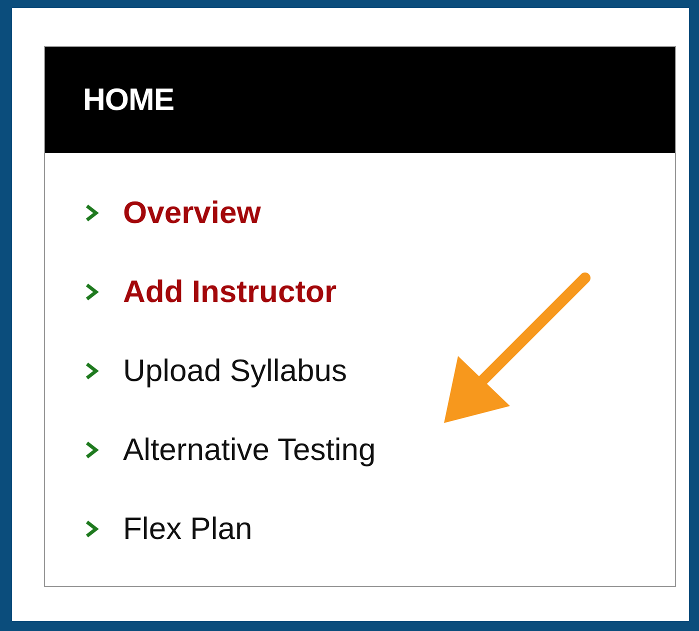 This screenshot has width=699, height=631. Describe the element at coordinates (128, 100) in the screenshot. I see `menu-title: HOME` at that location.